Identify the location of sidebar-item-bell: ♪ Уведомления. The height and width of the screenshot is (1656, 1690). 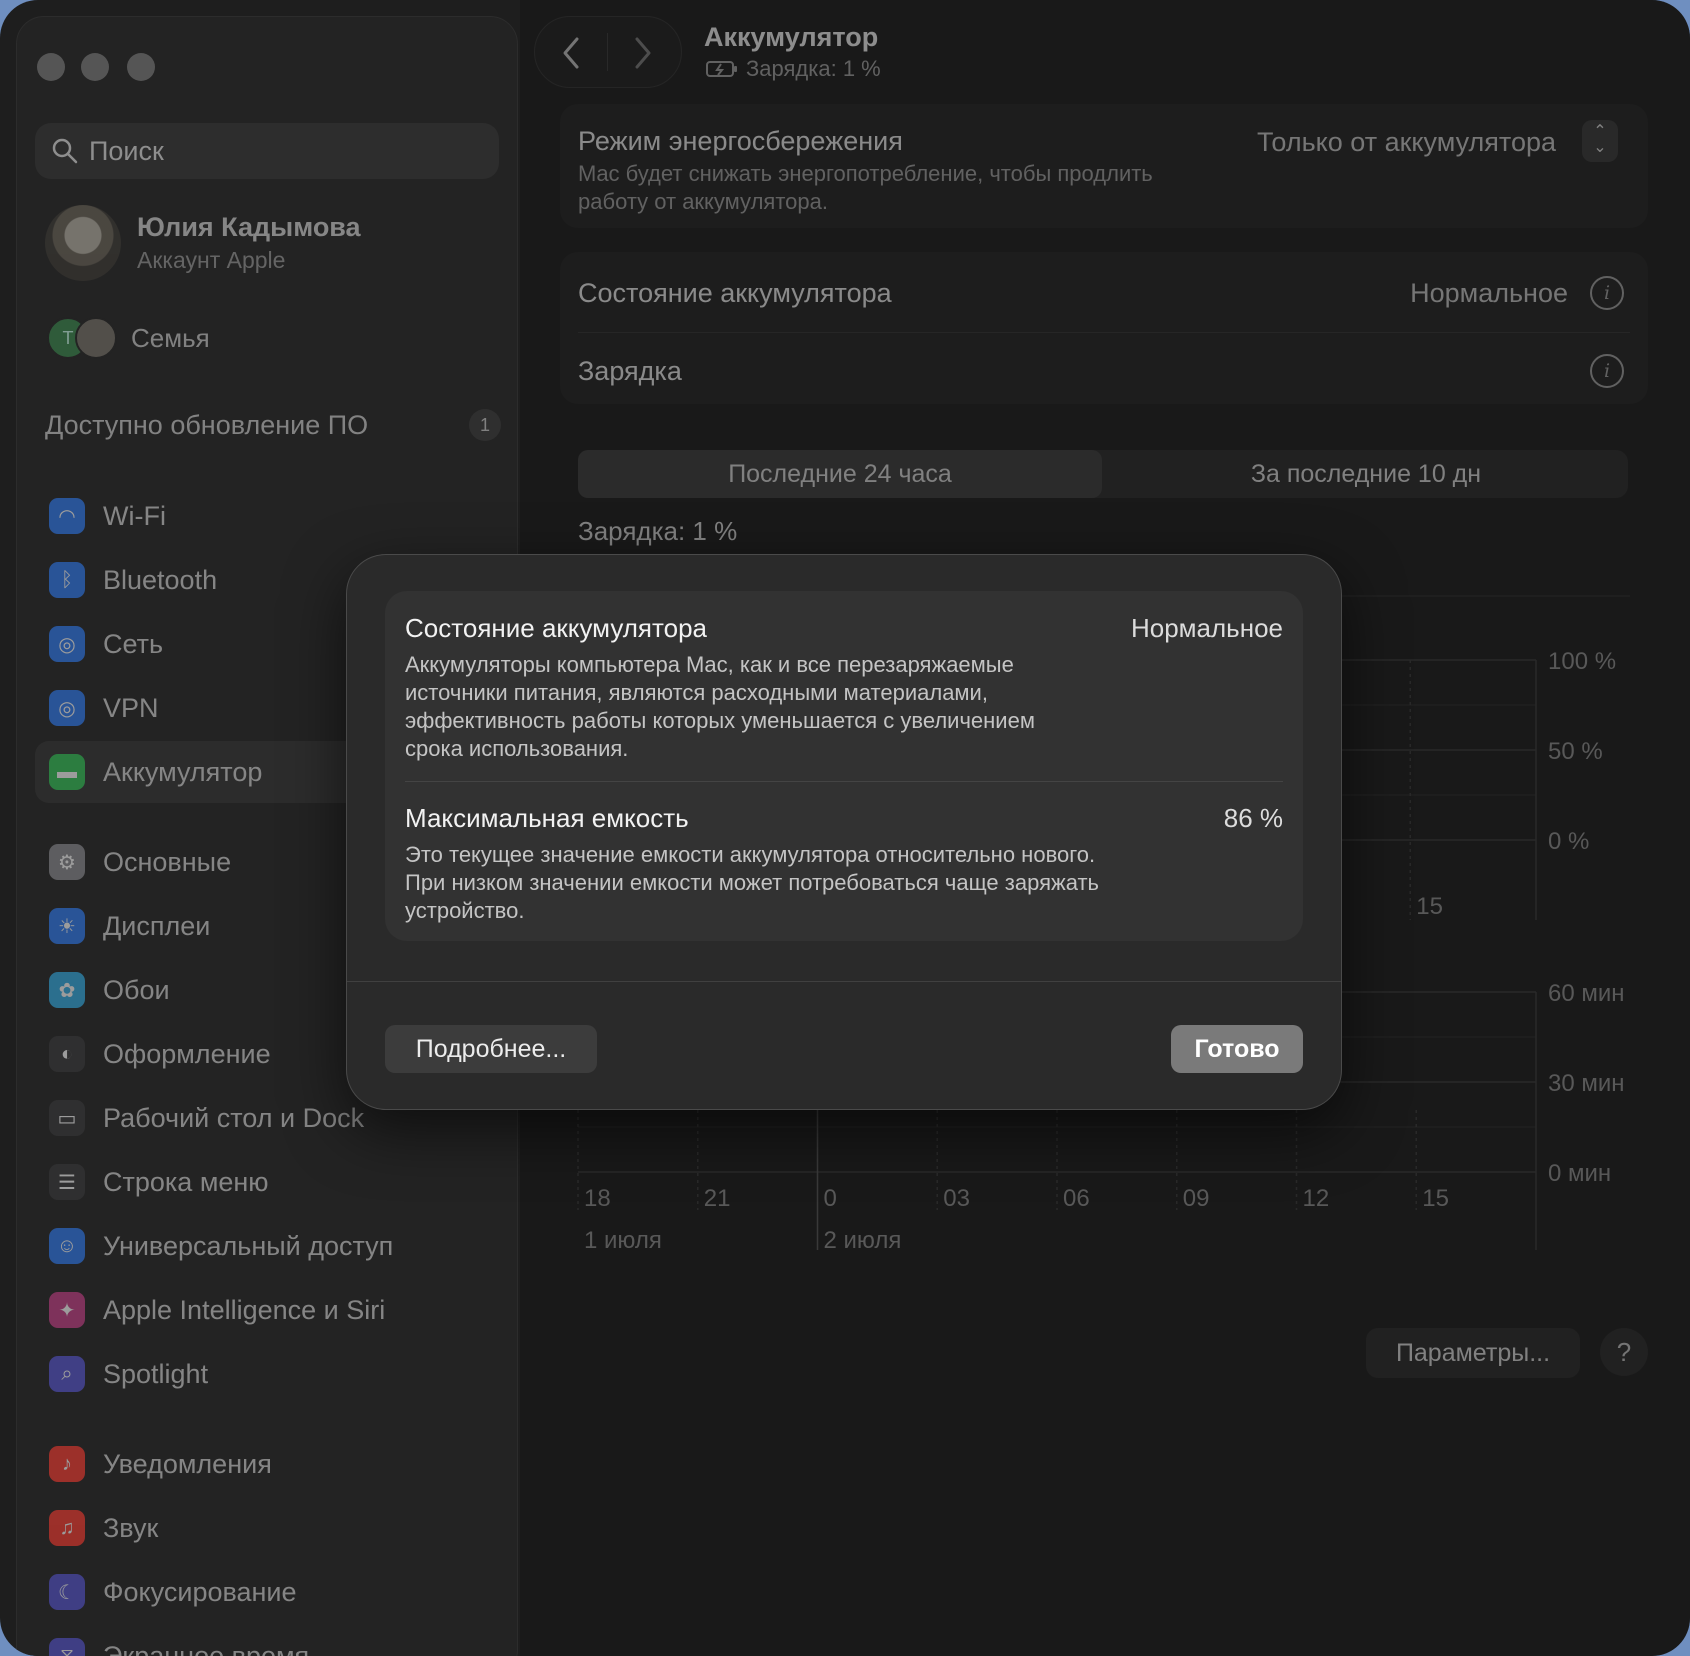
(267, 1464).